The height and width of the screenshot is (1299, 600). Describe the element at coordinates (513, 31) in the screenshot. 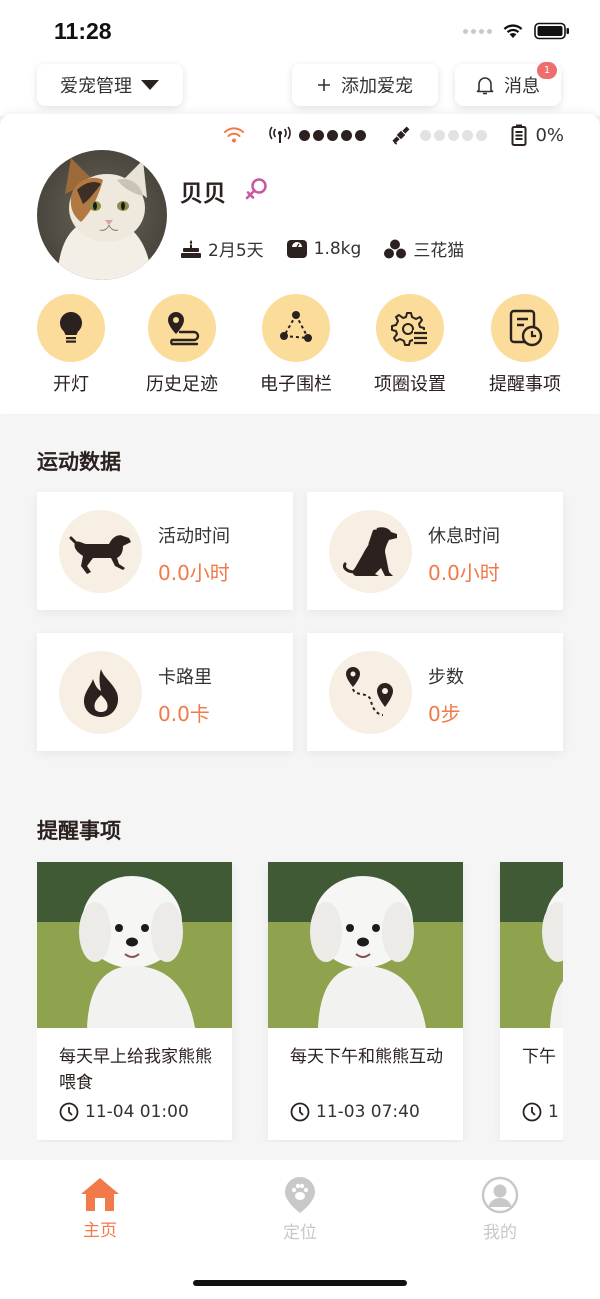

I see `wifi-icon` at that location.